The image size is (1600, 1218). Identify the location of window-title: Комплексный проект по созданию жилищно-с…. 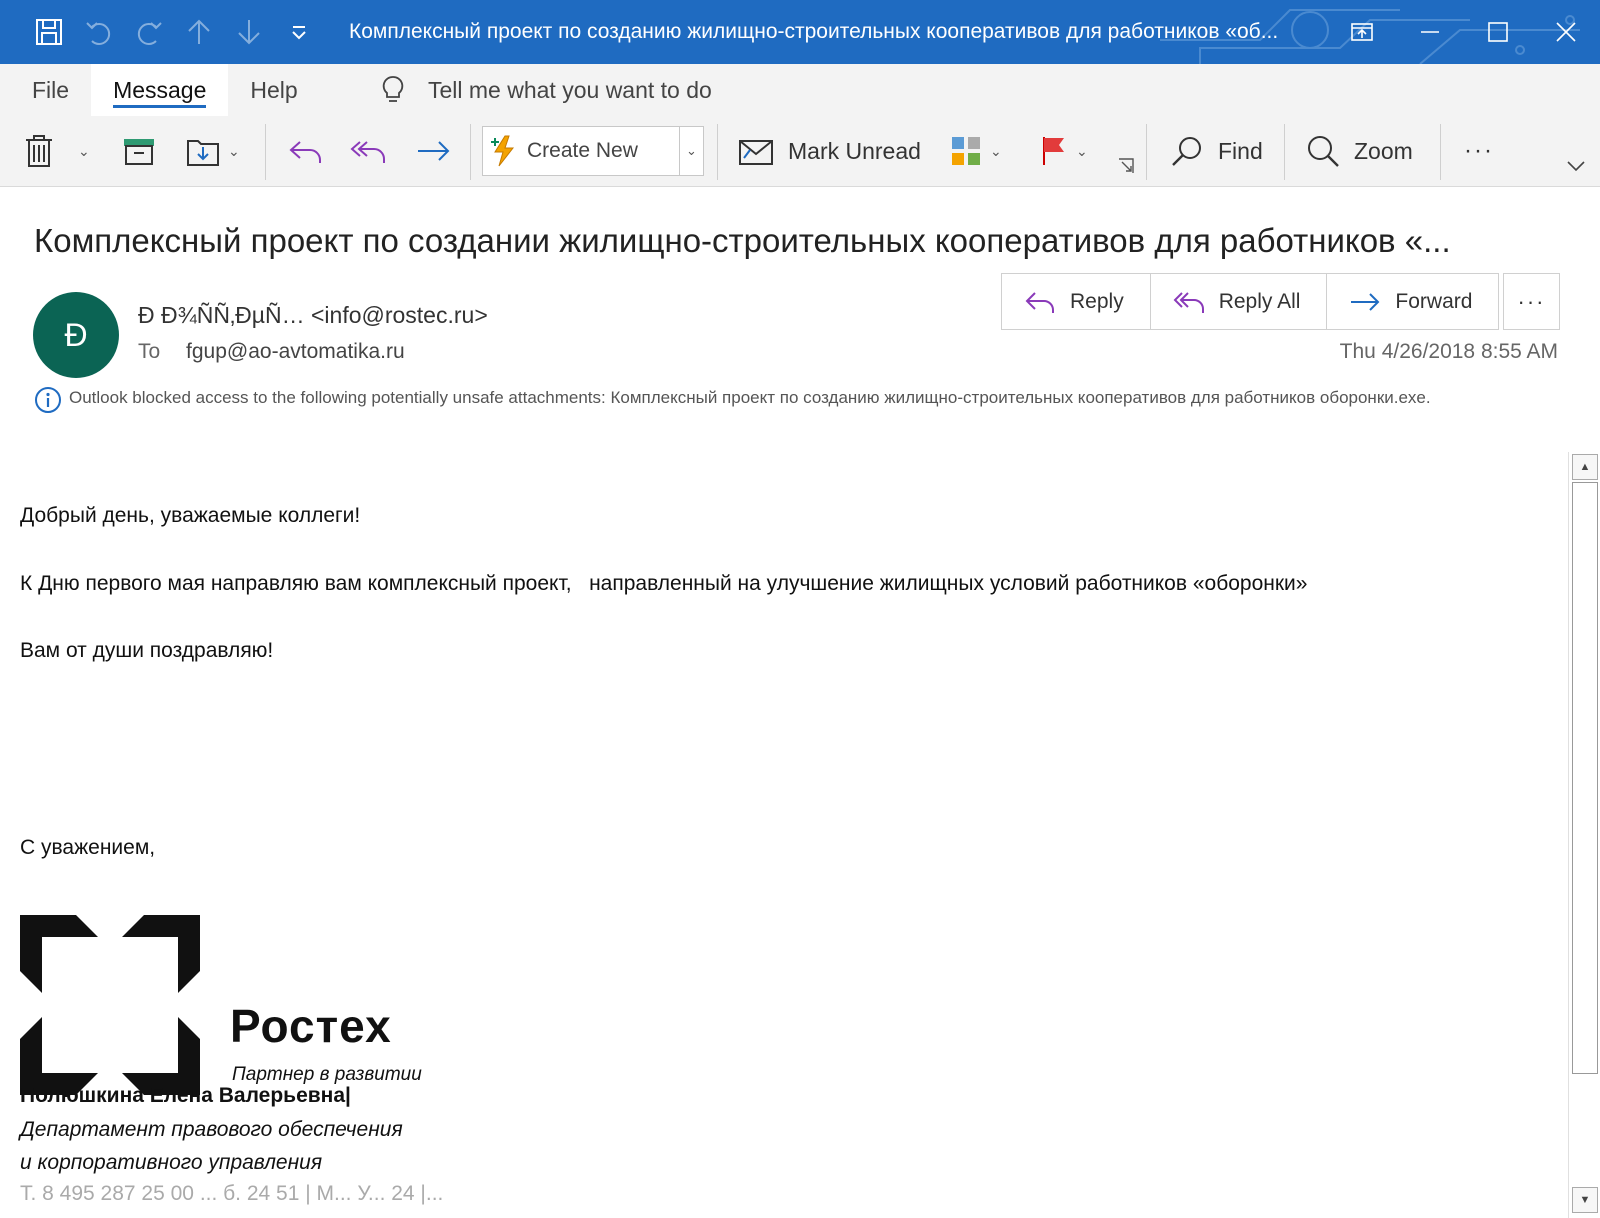
(814, 31).